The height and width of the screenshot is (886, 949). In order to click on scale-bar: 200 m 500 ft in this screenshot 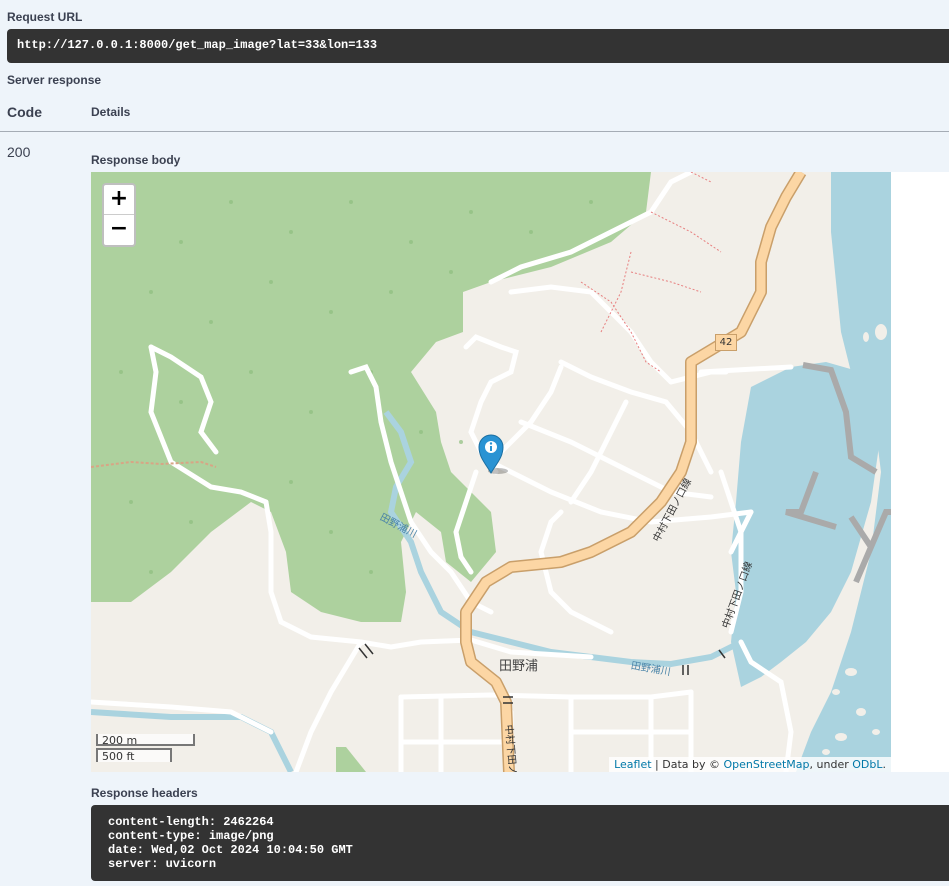, I will do `click(145, 748)`.